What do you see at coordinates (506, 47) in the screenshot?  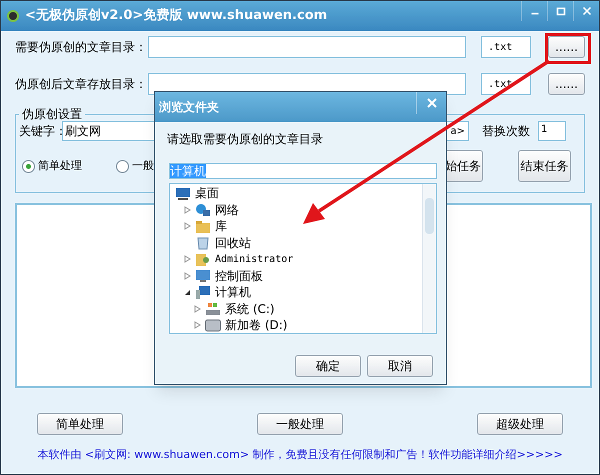 I see `extension-field: .txt` at bounding box center [506, 47].